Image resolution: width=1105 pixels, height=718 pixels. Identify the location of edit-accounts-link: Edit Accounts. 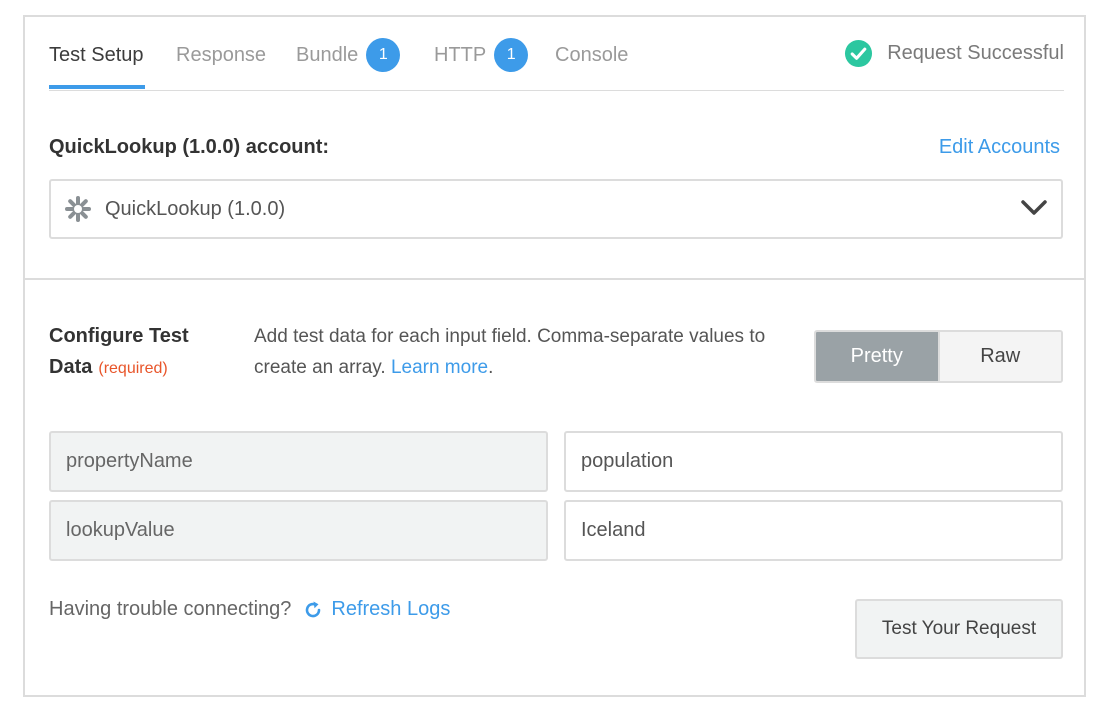
(999, 147).